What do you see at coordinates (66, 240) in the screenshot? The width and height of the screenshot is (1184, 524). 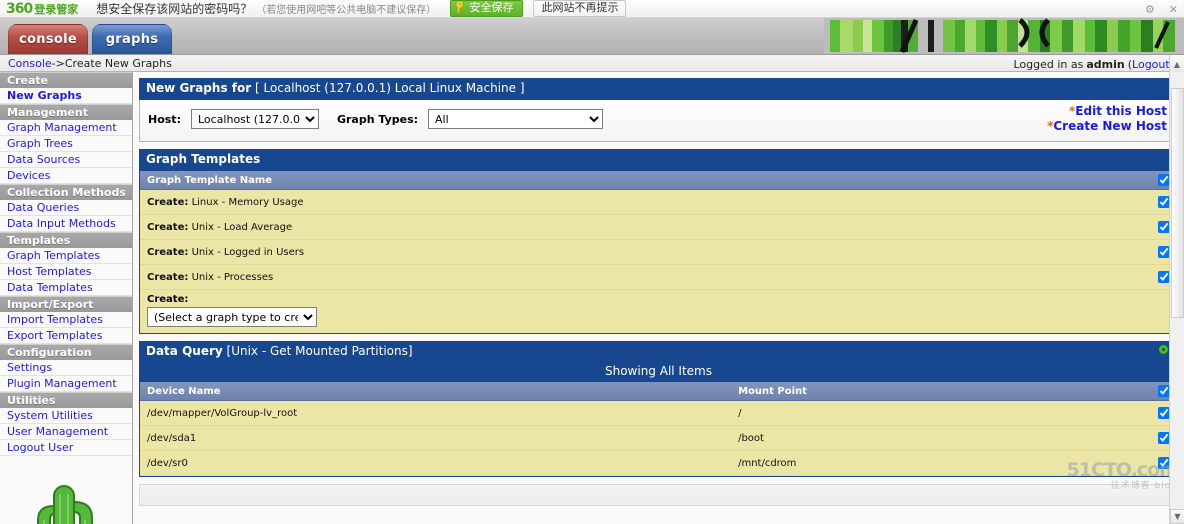 I see `sidebar-head-templates: Templates` at bounding box center [66, 240].